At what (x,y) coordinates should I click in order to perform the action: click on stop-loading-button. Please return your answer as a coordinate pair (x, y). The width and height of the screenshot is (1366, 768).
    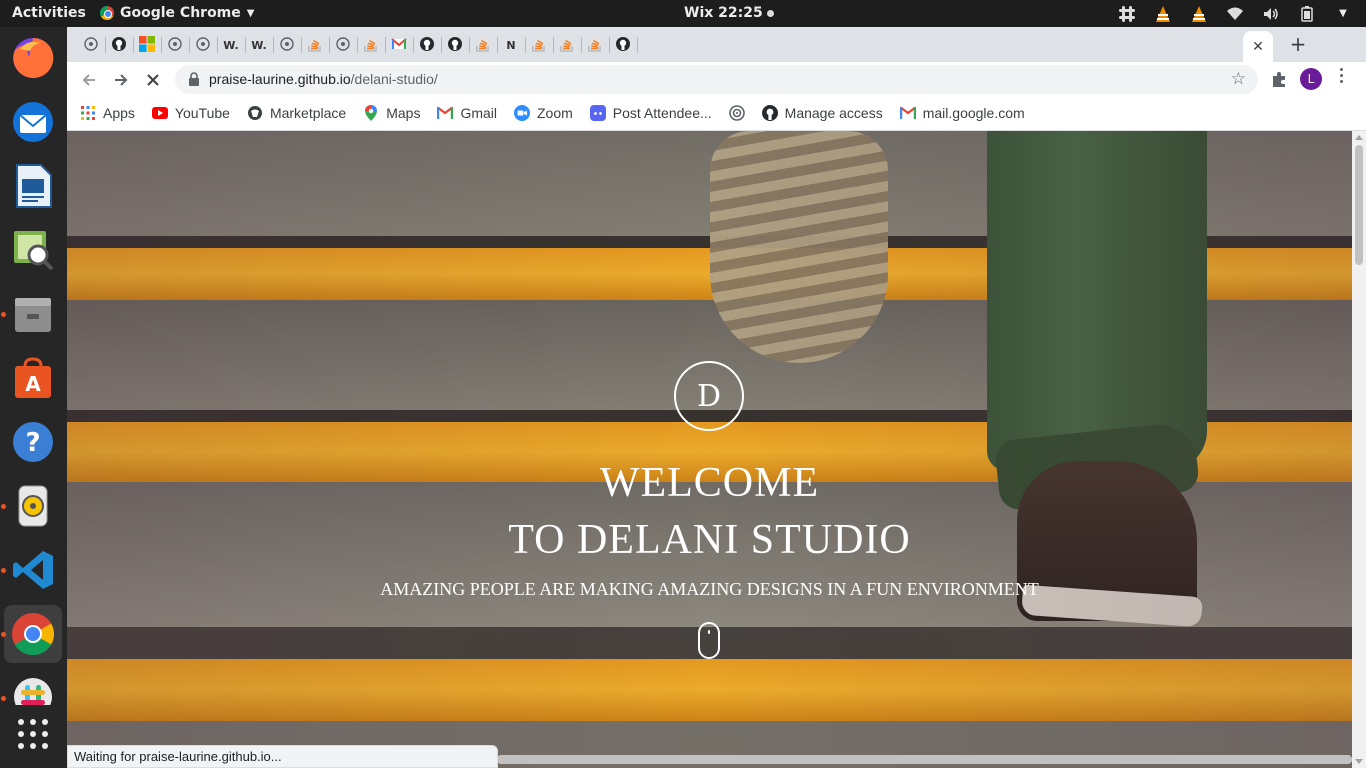
    Looking at the image, I should click on (153, 80).